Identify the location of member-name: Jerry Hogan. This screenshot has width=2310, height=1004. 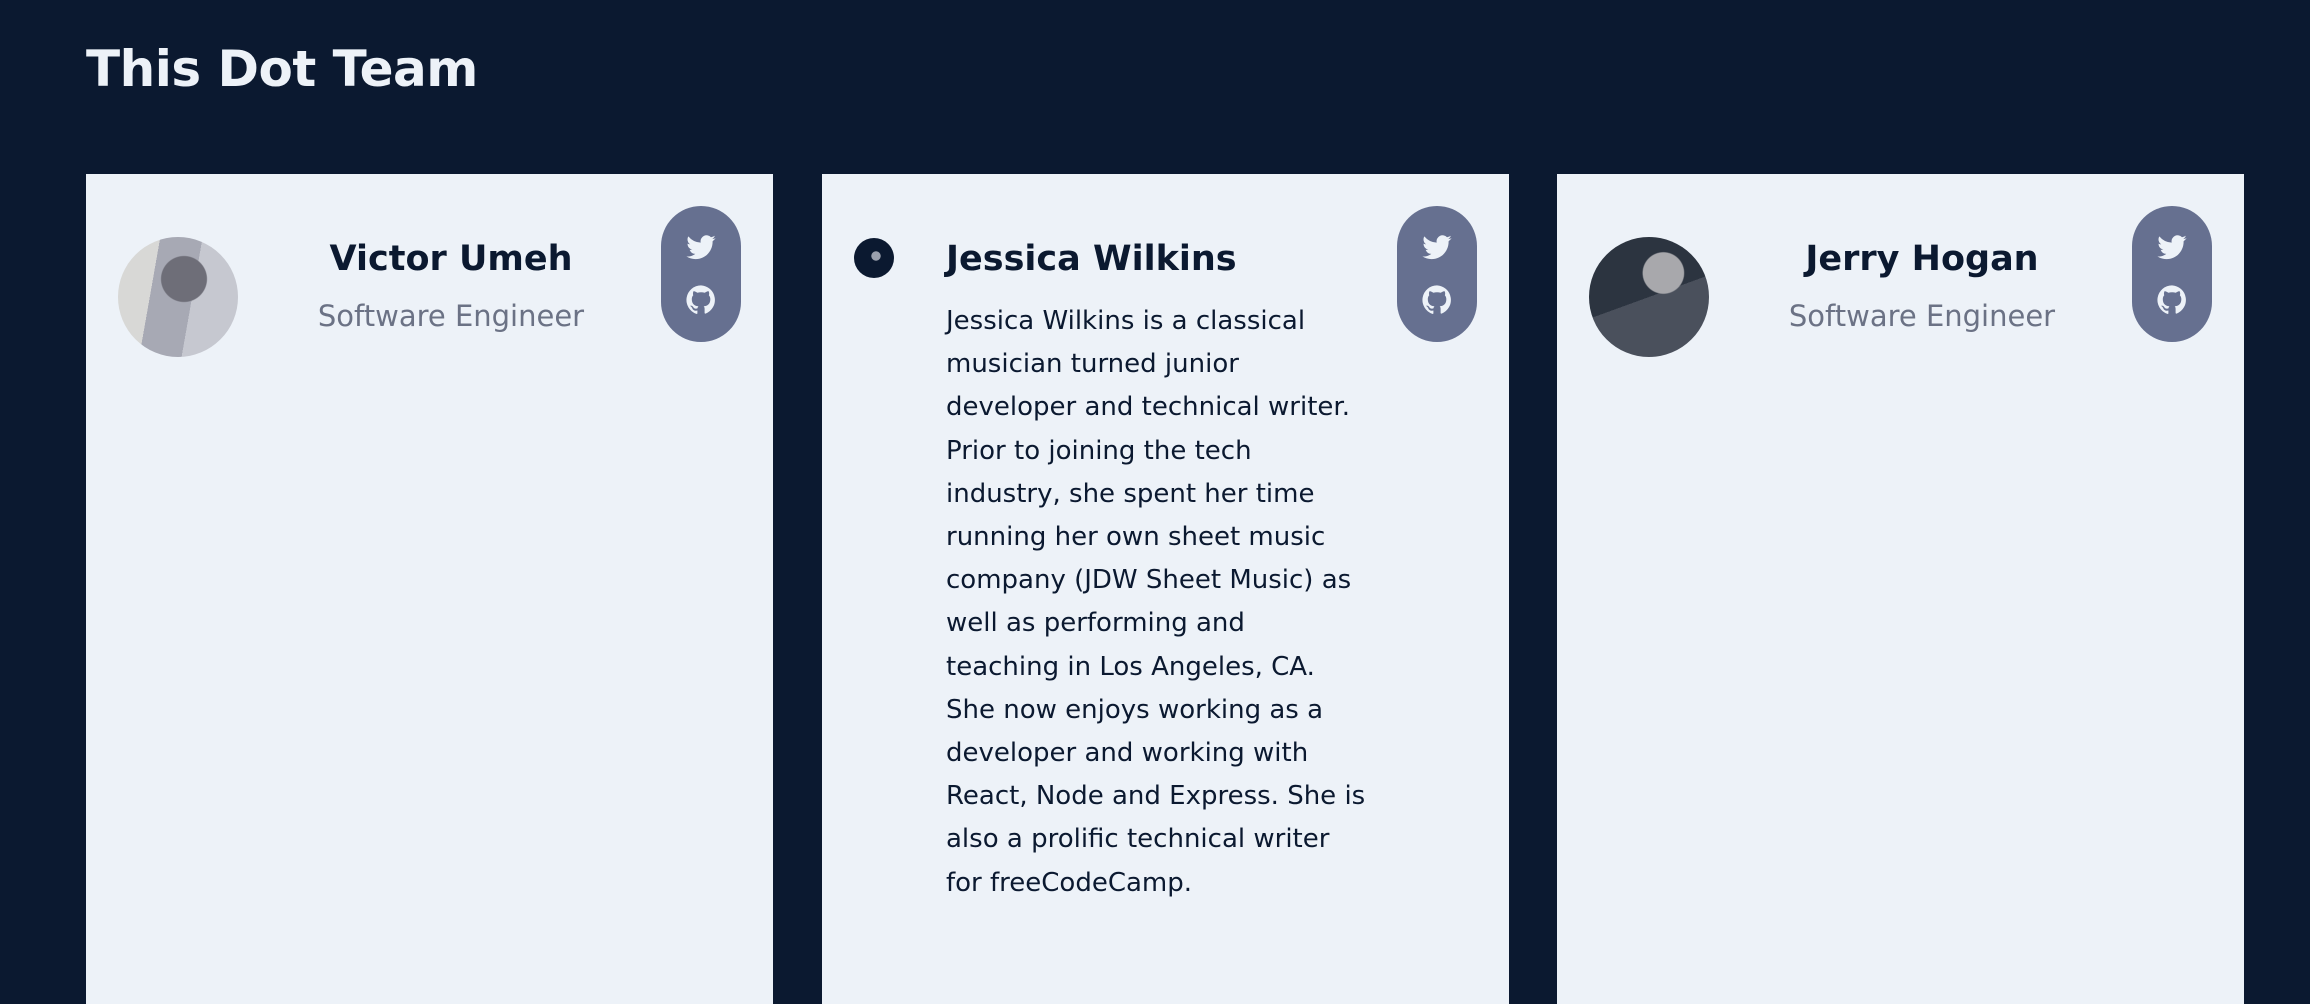
(1922, 259).